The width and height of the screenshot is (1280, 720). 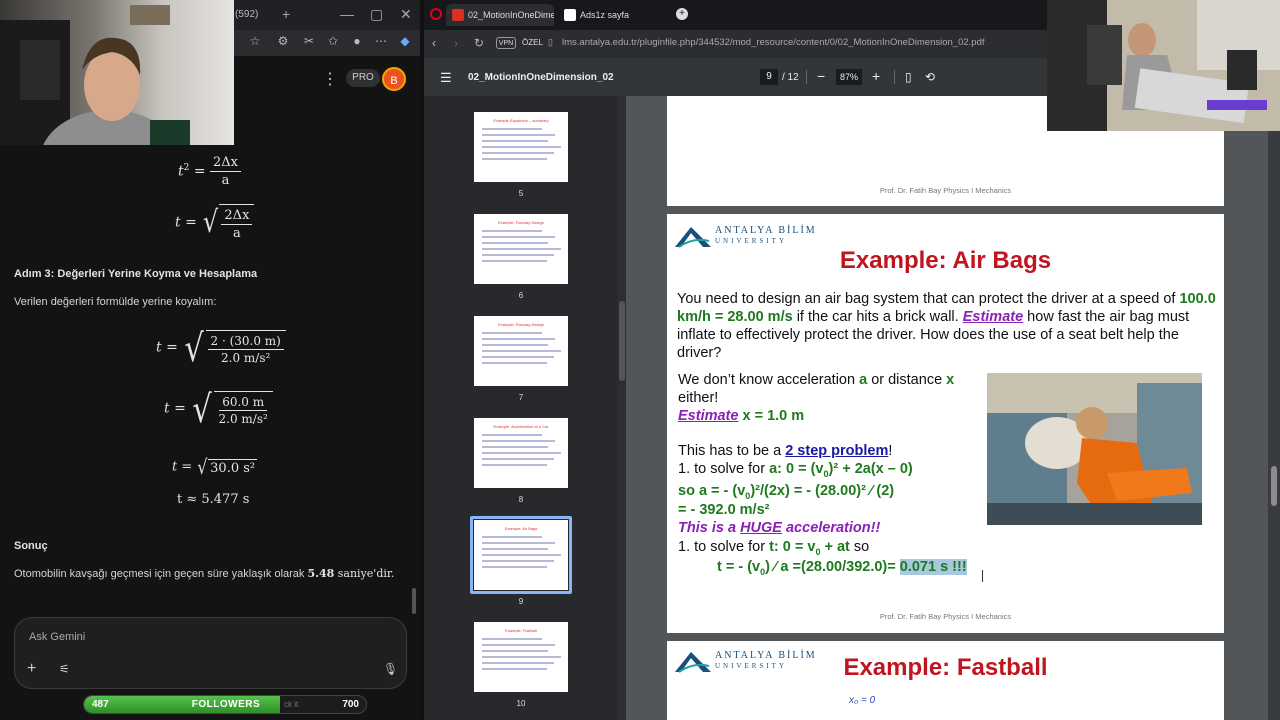 What do you see at coordinates (950, 380) in the screenshot?
I see `p2-var-x: x` at bounding box center [950, 380].